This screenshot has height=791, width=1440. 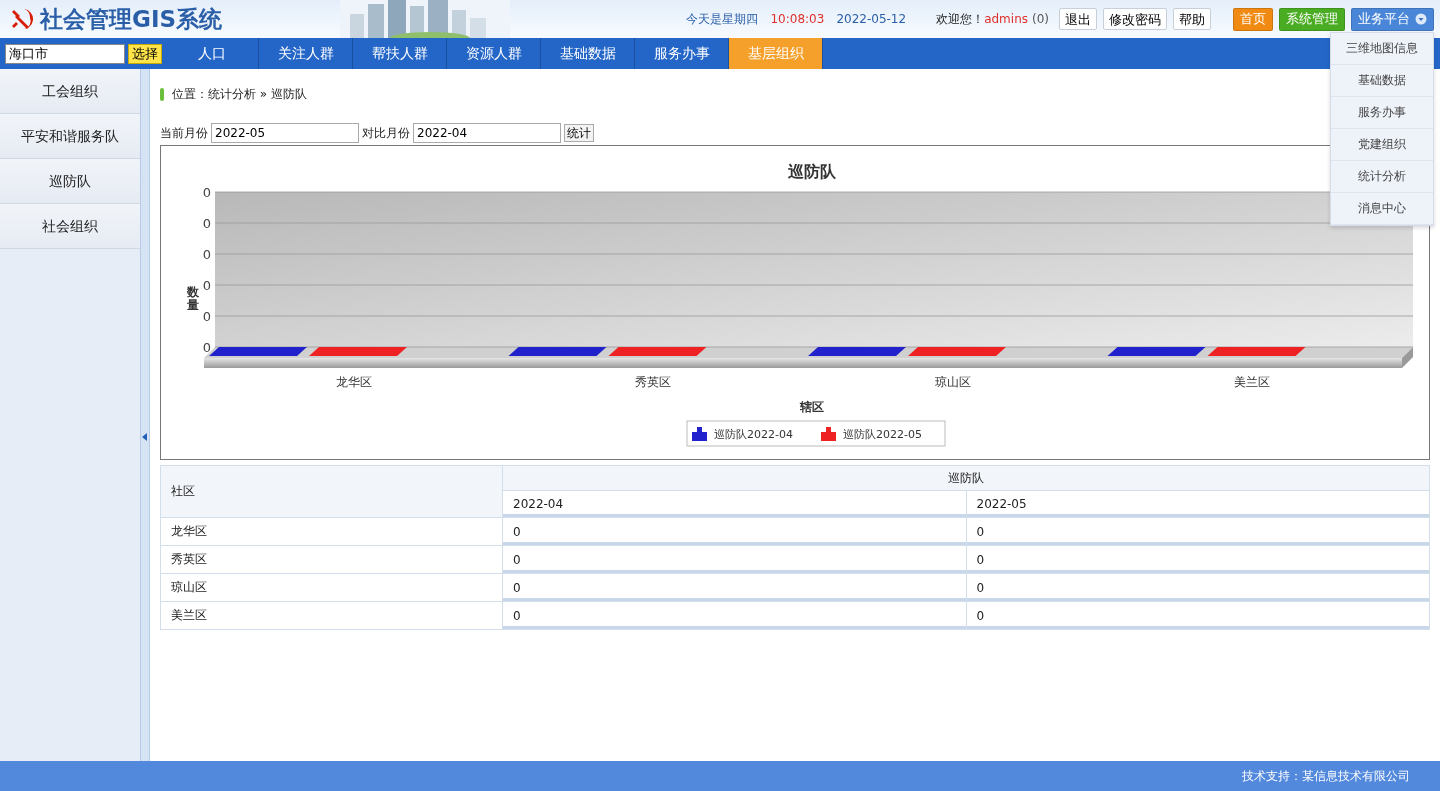 I want to click on breadcrumb: 位置：统计分析 » 巡防队, so click(x=239, y=94).